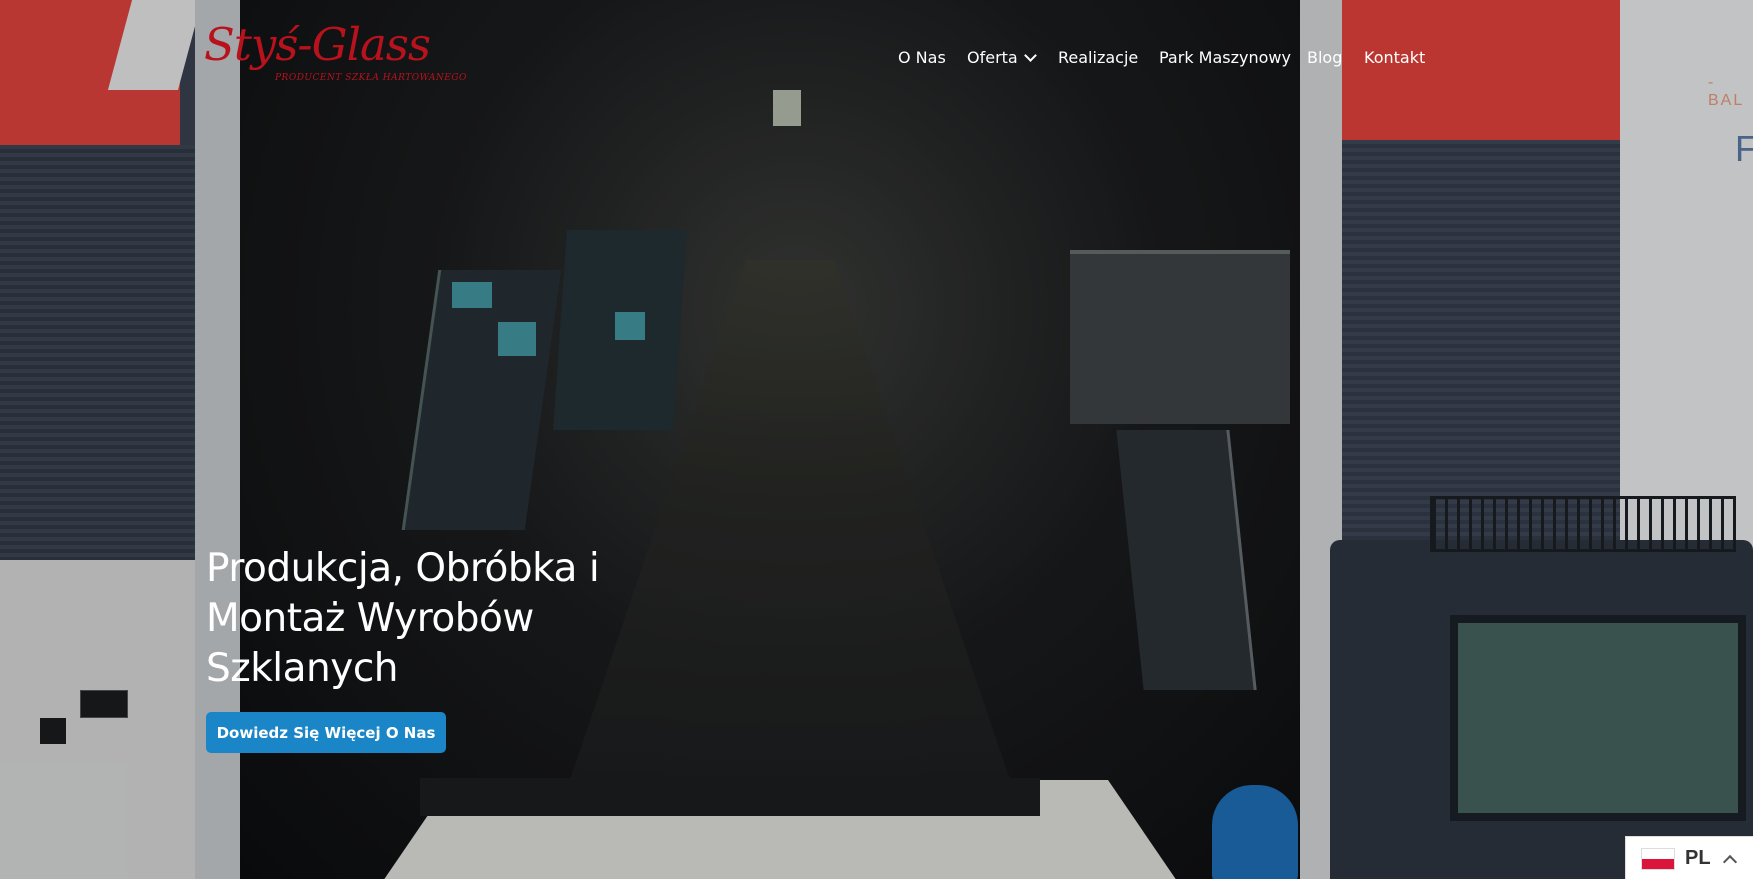 Image resolution: width=1753 pixels, height=879 pixels. I want to click on nav-item-realizacje: Realizacje, so click(1098, 57).